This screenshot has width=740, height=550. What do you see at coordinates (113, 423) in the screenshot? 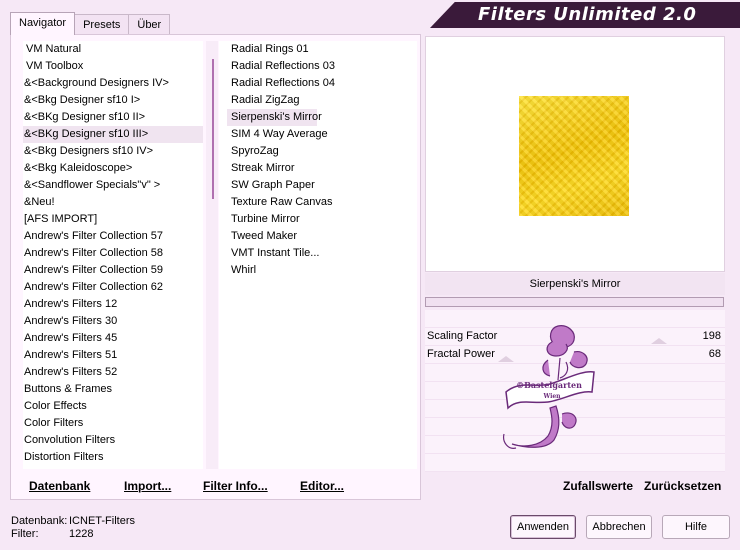
I see `category-item: Color Filters` at bounding box center [113, 423].